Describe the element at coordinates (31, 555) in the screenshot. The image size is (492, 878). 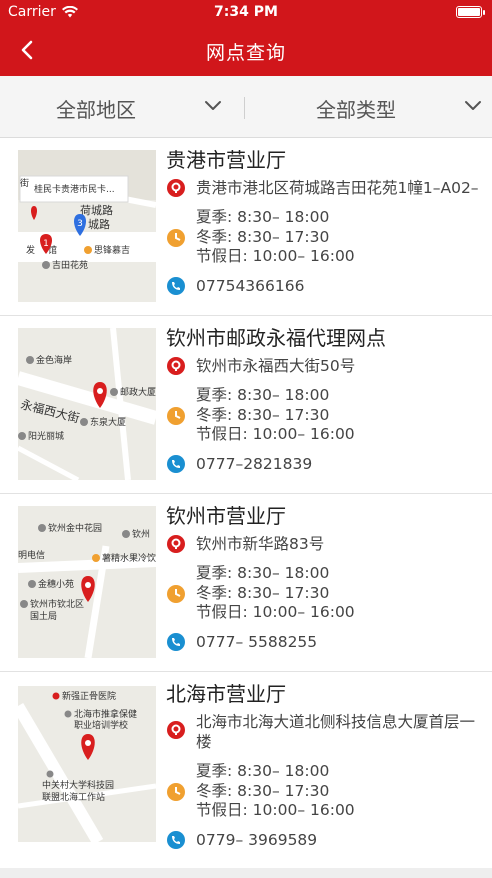
I see `map-label: 明电信` at that location.